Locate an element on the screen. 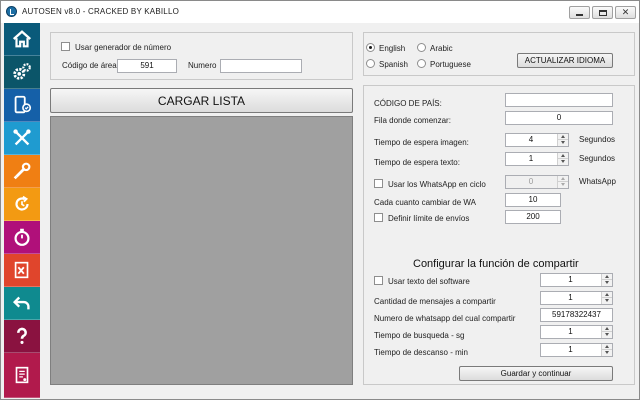 This screenshot has height=400, width=640. cycle-whatsapp-down is located at coordinates (563, 185).